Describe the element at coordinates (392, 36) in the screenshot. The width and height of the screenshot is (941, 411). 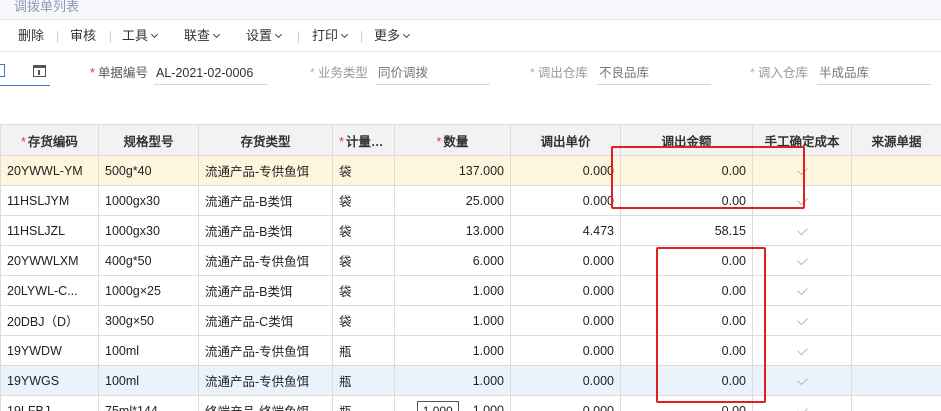
I see `more-menu: 更多` at that location.